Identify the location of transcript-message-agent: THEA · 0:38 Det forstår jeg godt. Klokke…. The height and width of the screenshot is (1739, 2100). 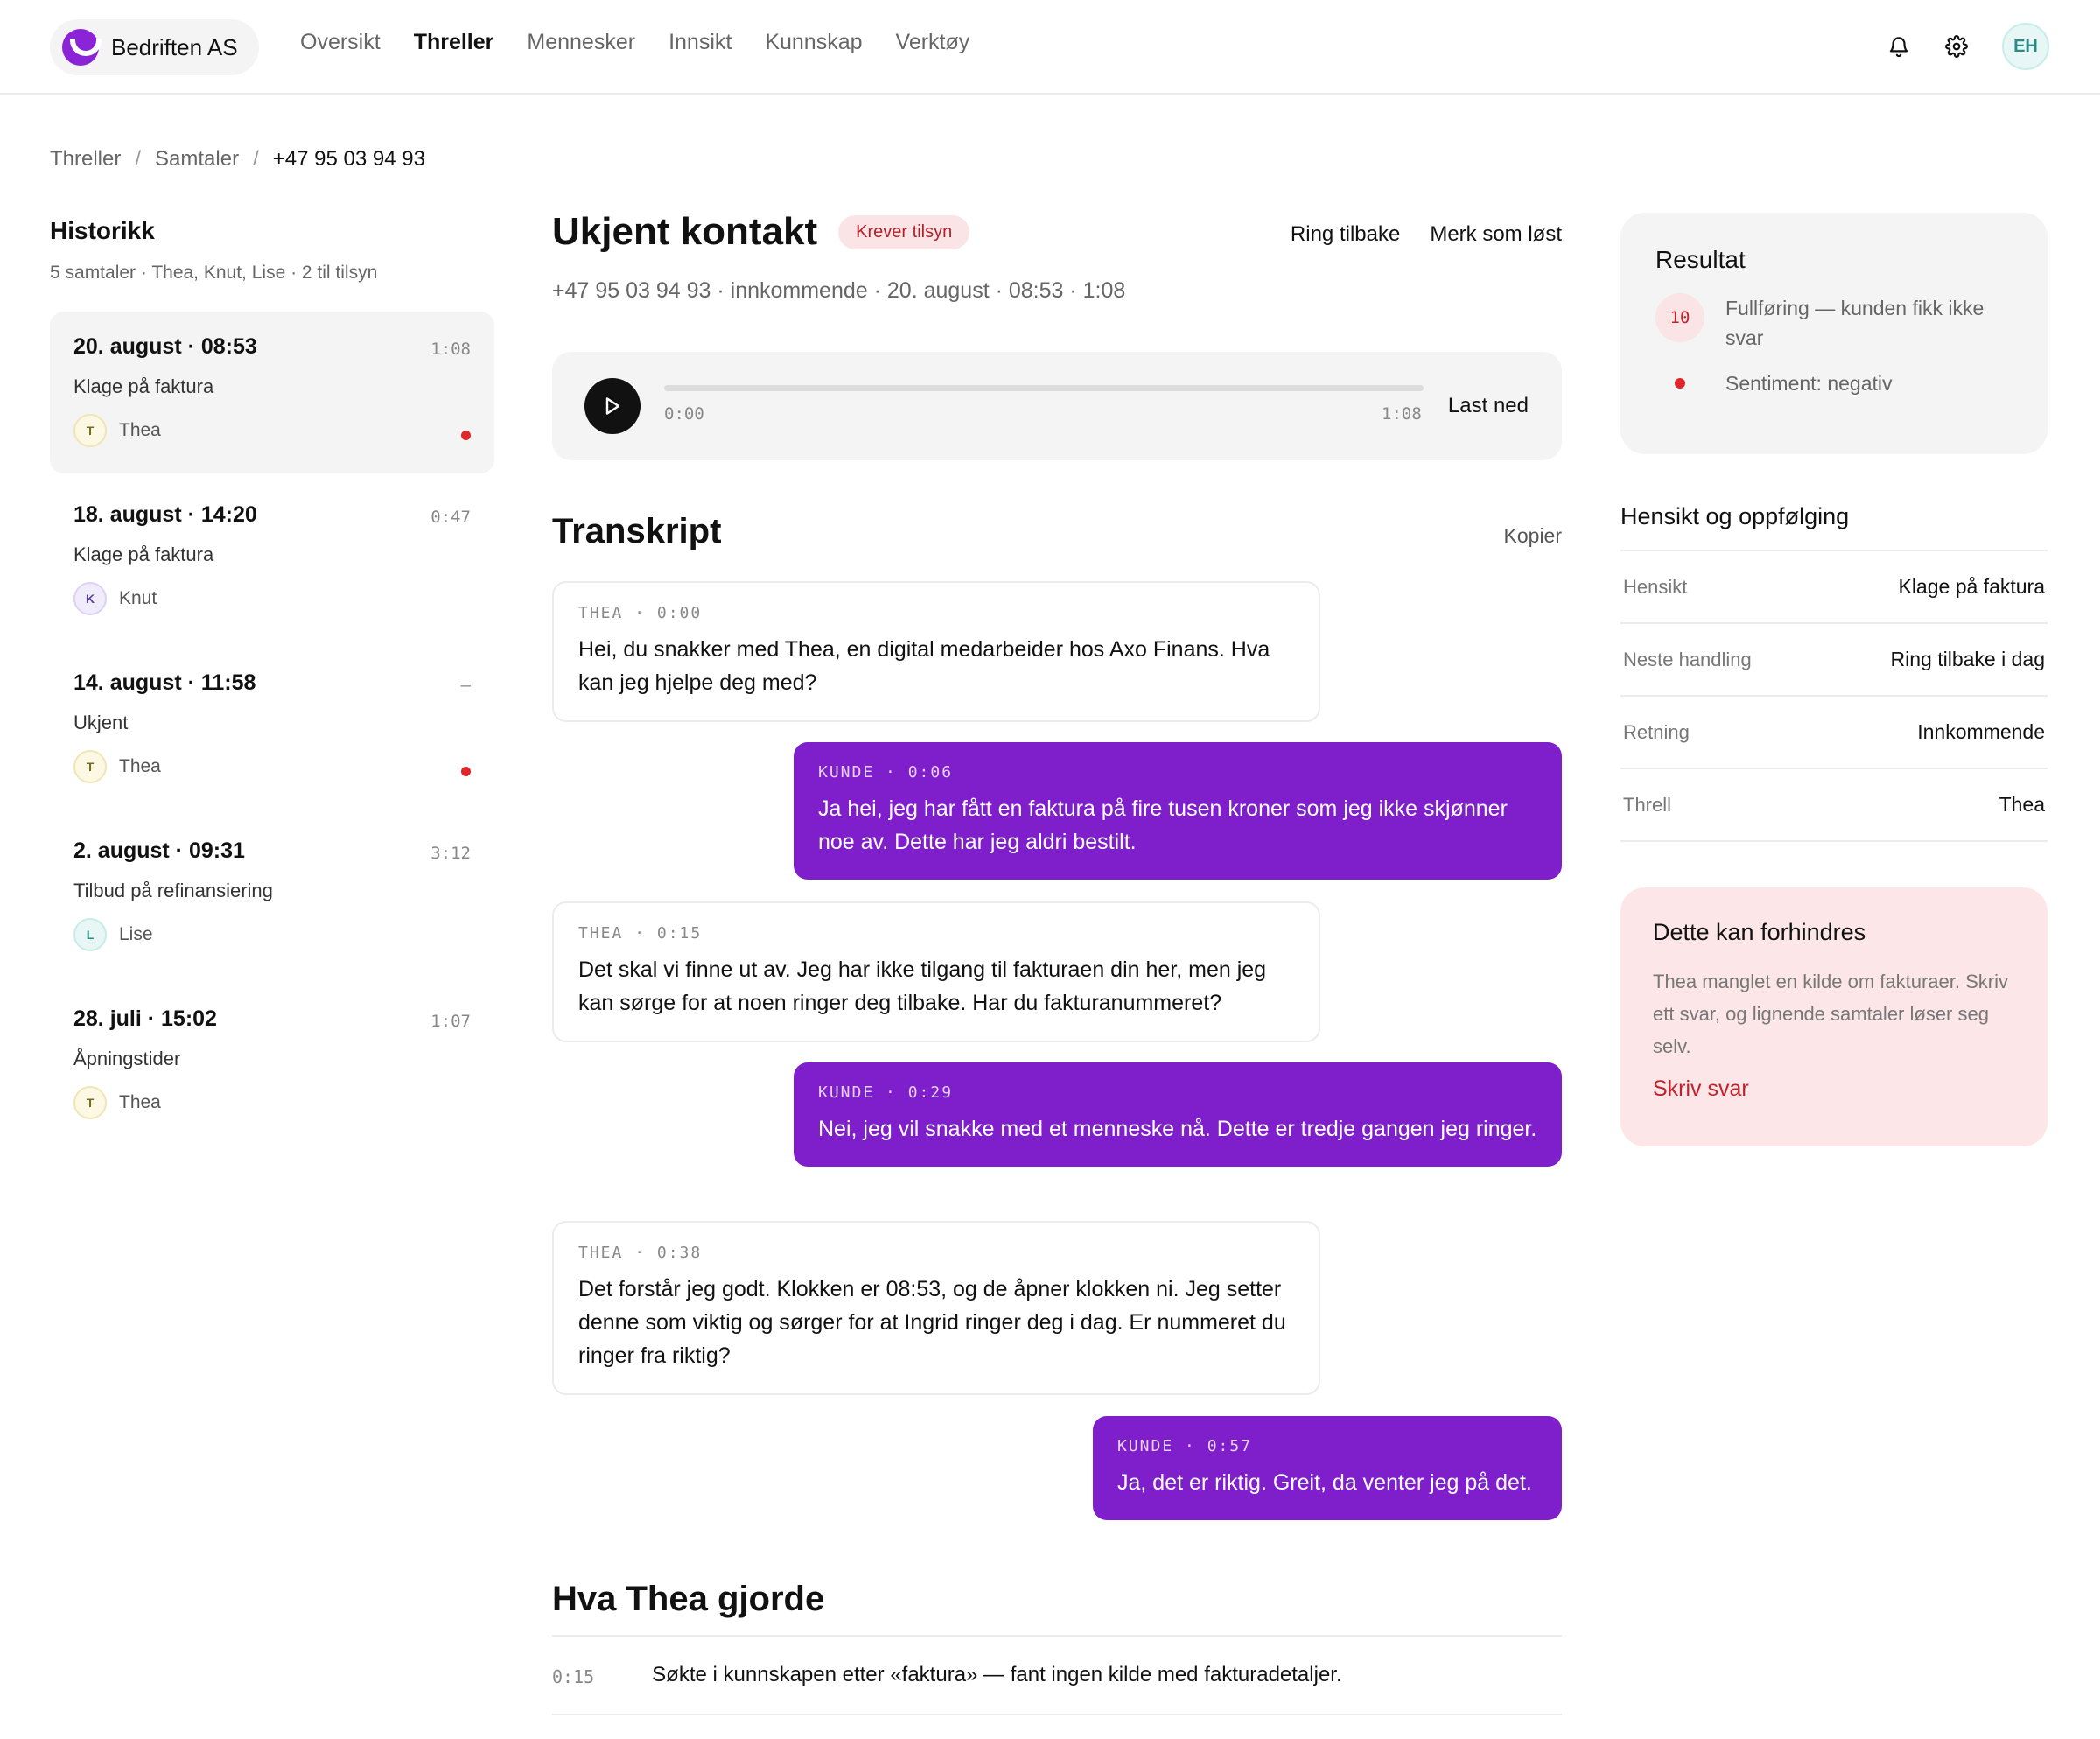
(936, 1308).